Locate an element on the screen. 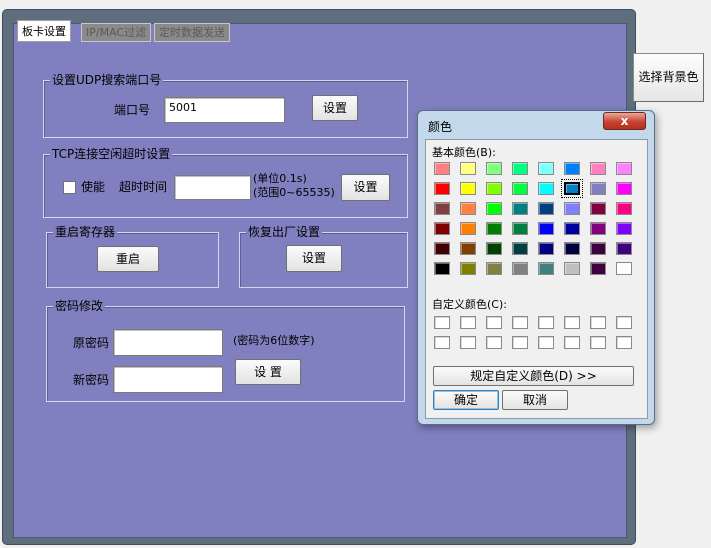 The height and width of the screenshot is (548, 711). tcp-set-button: 设置 is located at coordinates (365, 187).